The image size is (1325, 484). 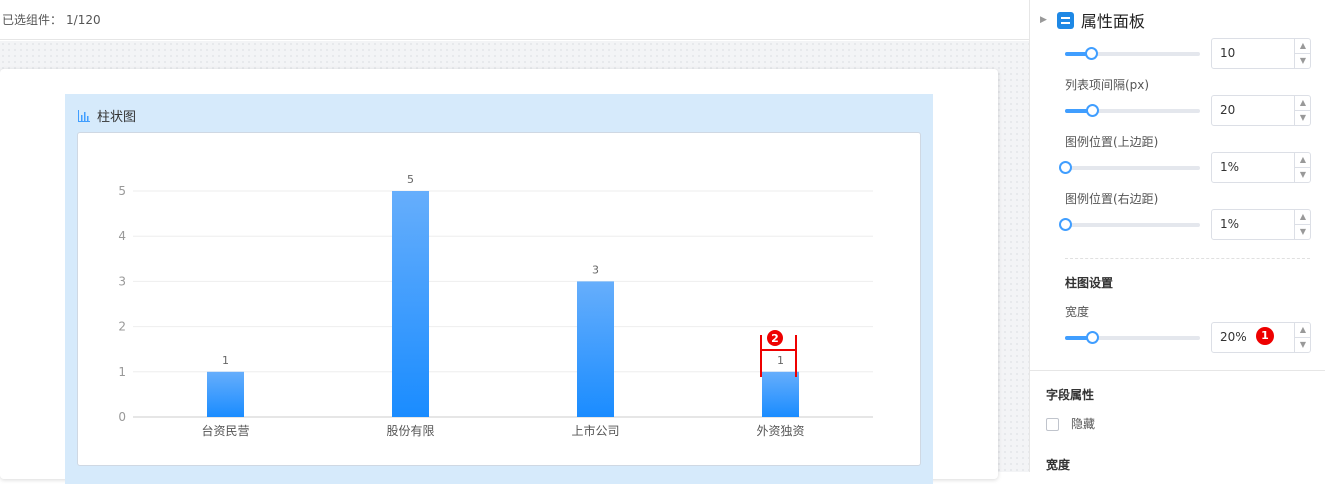 I want to click on hide-label: 隐藏, so click(x=1083, y=424).